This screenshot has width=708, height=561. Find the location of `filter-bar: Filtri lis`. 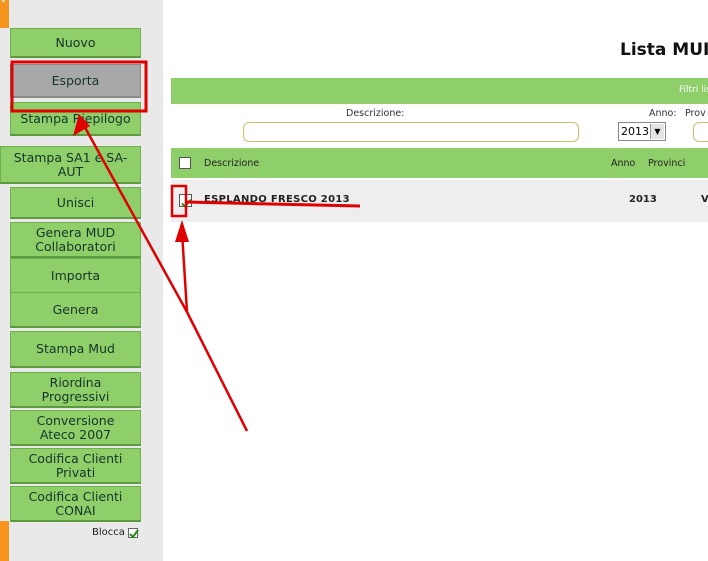

filter-bar: Filtri lis is located at coordinates (439, 91).